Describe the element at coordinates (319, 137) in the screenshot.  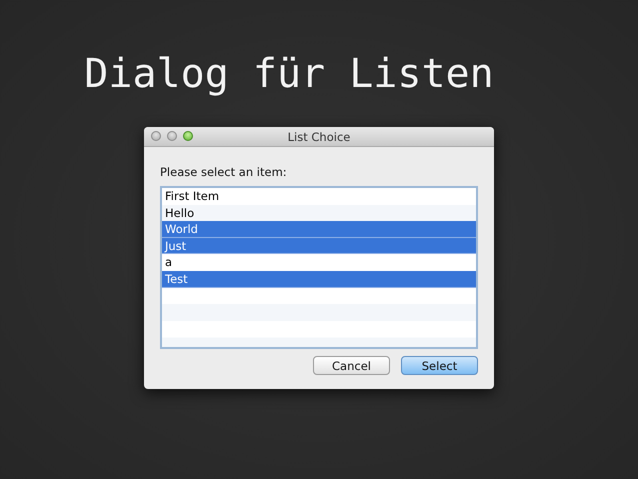
I see `window-title: List Choice` at that location.